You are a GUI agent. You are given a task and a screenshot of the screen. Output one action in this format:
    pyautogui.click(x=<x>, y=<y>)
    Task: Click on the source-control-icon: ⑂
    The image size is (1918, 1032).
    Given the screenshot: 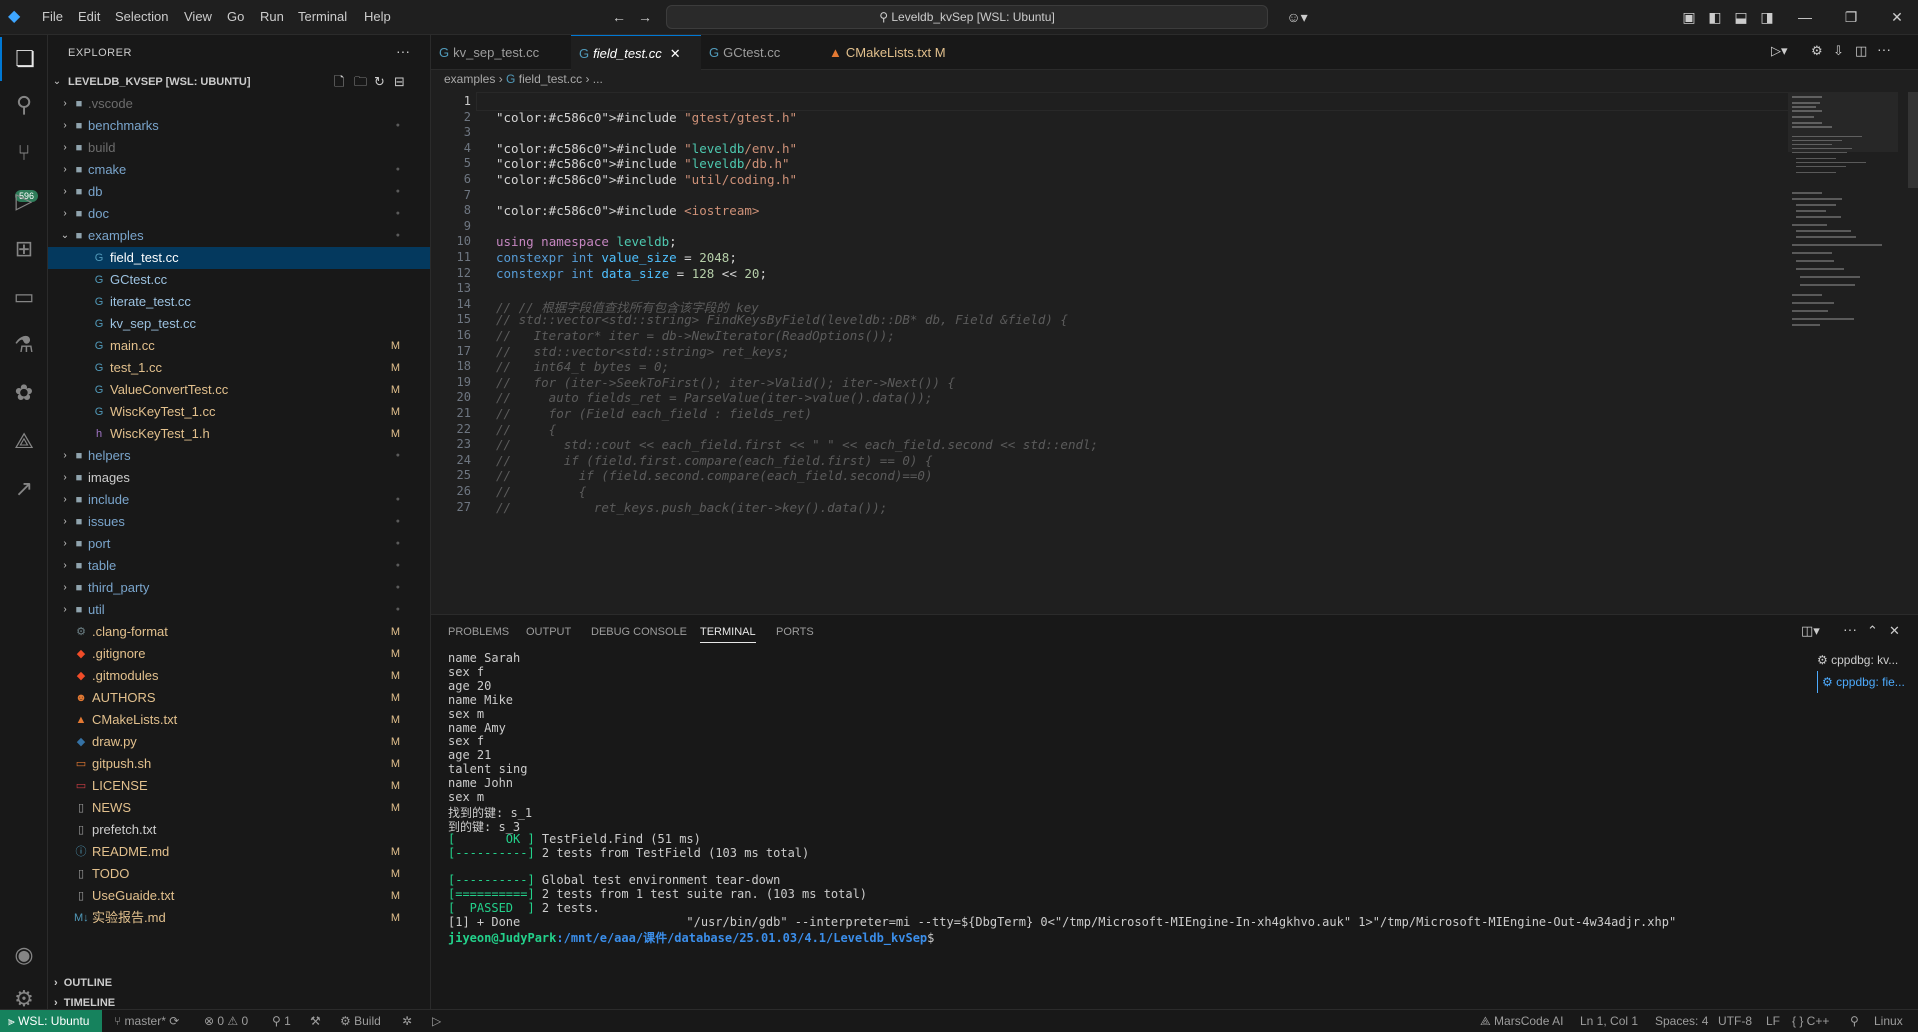 What is the action you would take?
    pyautogui.click(x=24, y=153)
    